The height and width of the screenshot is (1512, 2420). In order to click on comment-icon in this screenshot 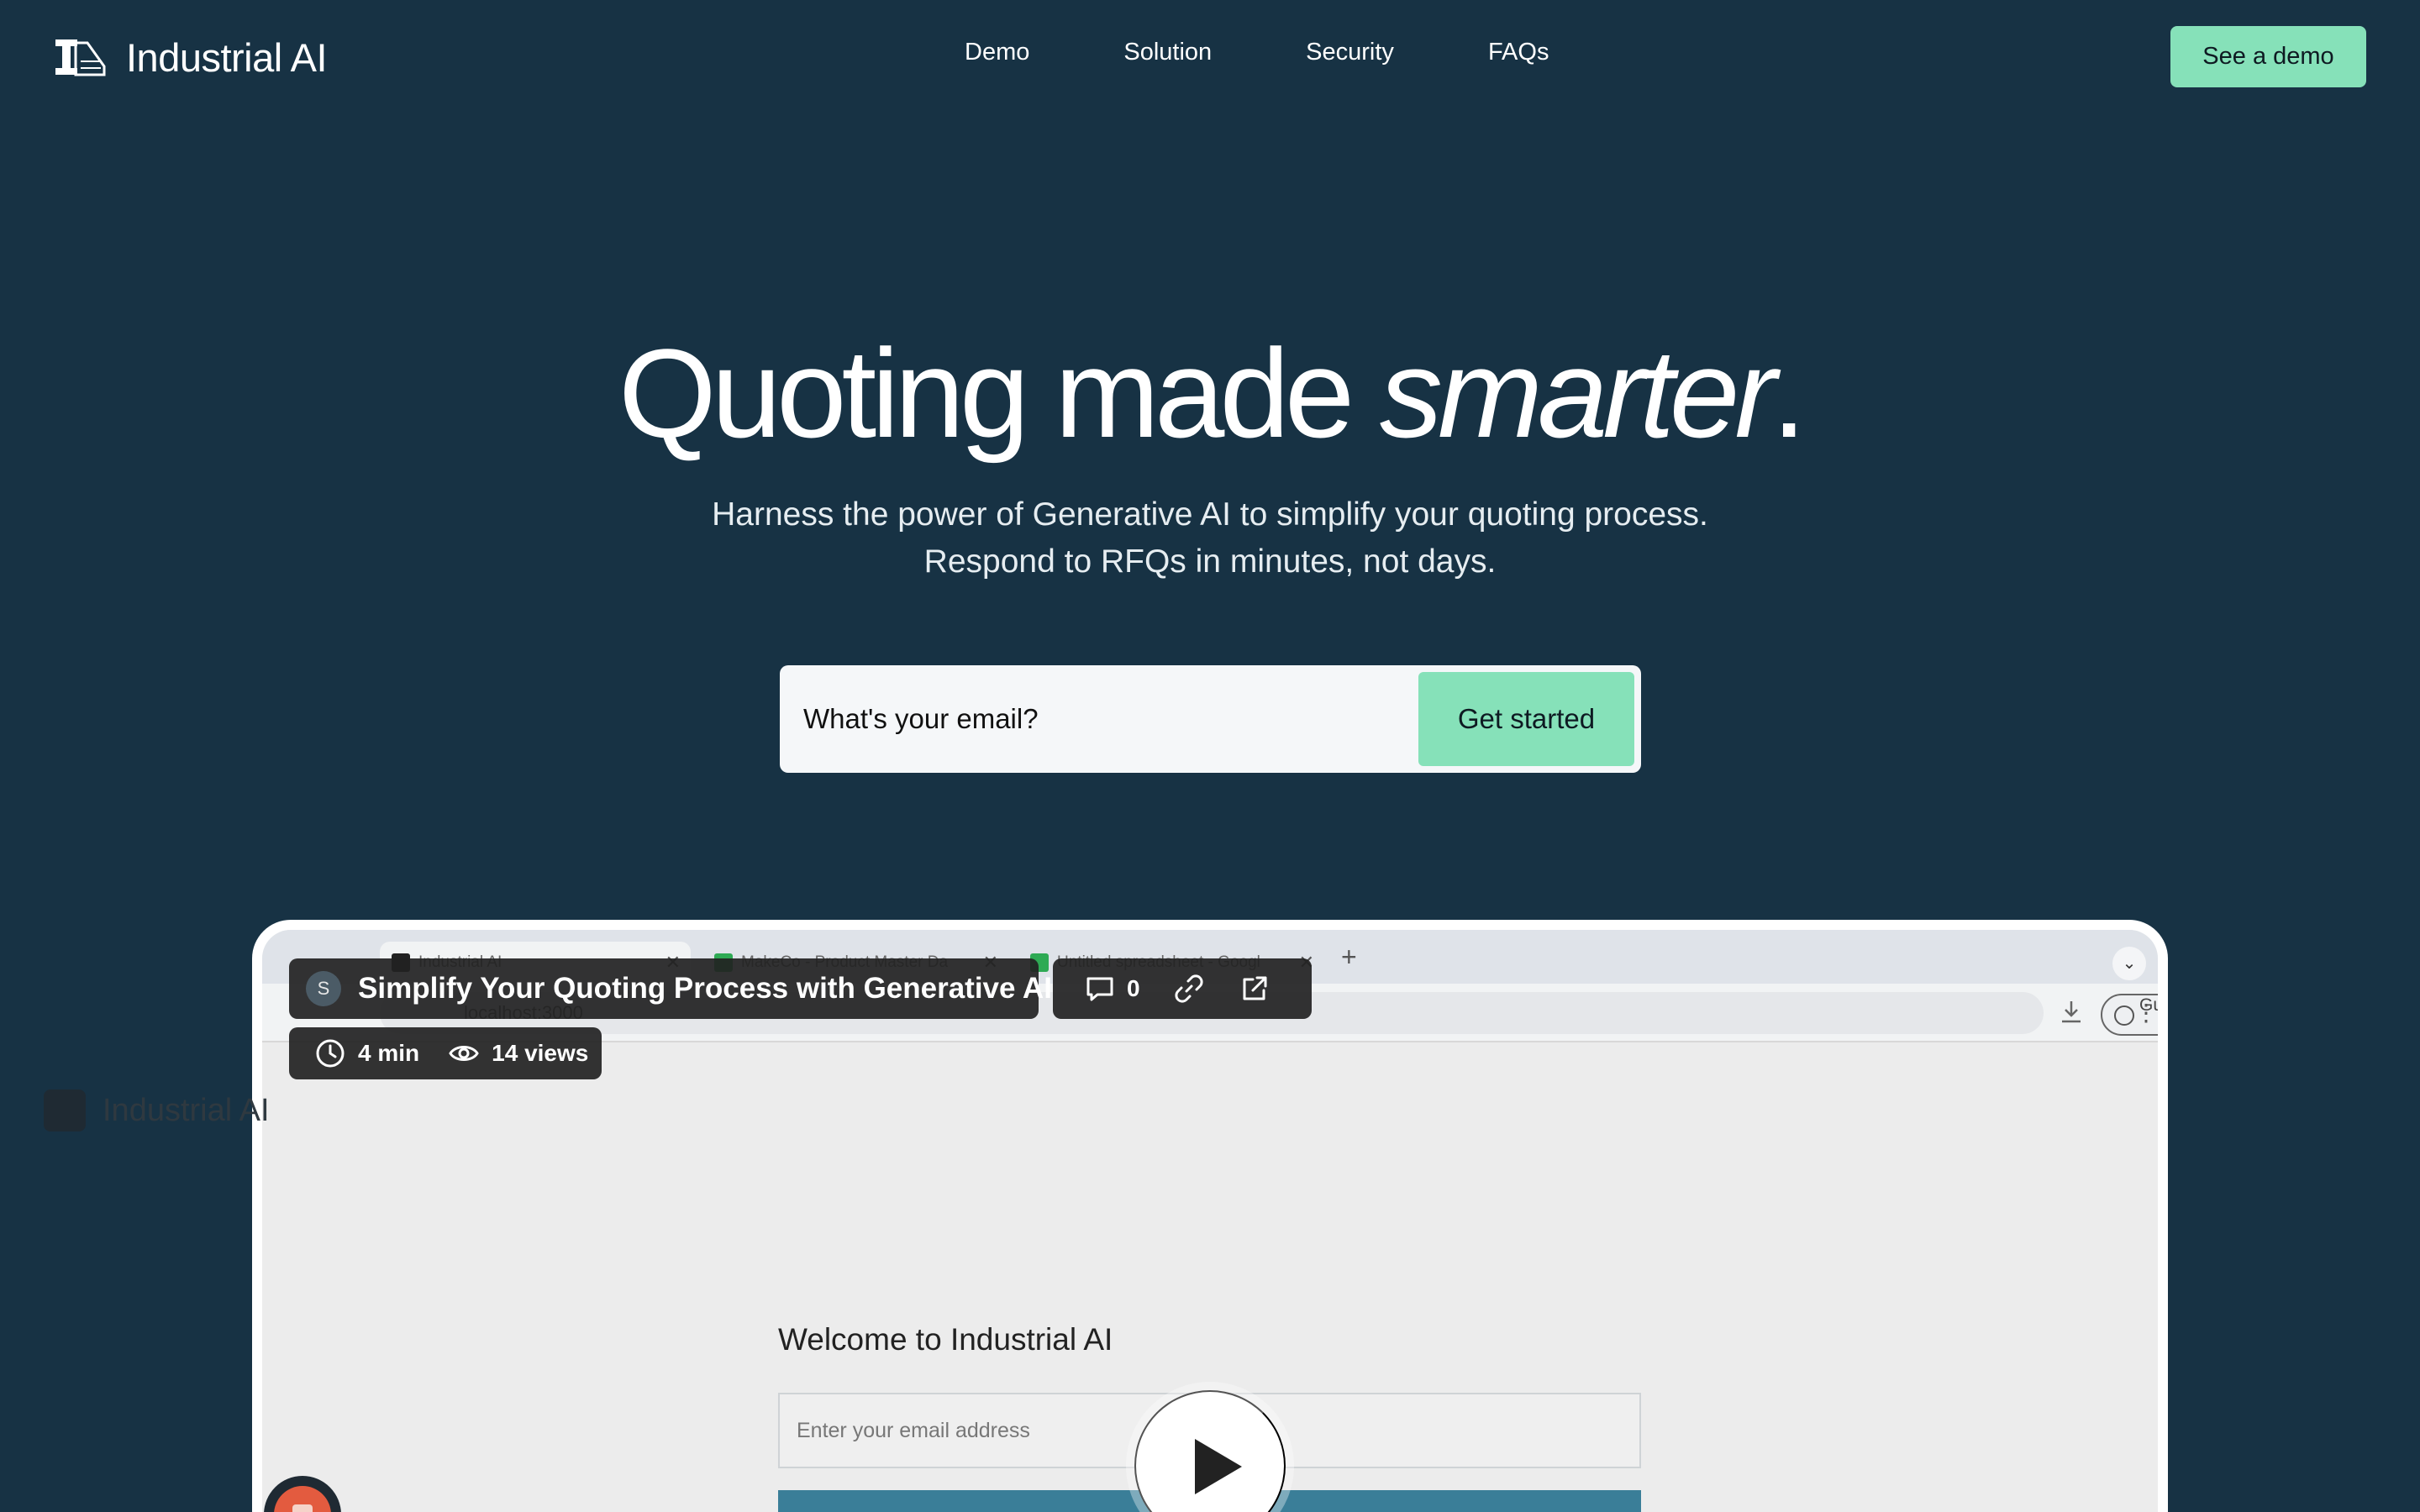, I will do `click(1100, 988)`.